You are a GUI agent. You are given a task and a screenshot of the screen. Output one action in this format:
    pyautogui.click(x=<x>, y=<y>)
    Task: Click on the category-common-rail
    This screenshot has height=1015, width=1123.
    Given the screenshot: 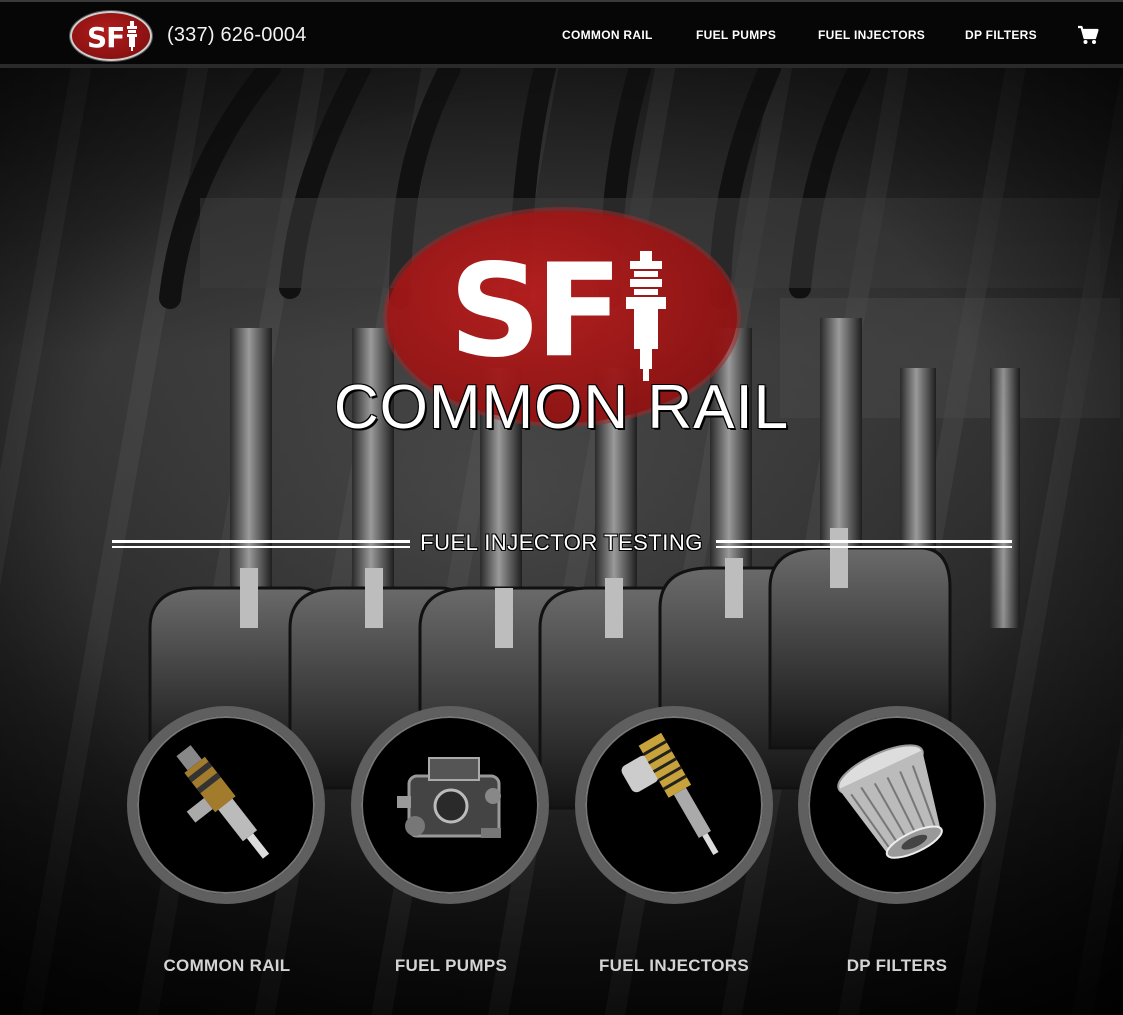 What is the action you would take?
    pyautogui.click(x=226, y=805)
    